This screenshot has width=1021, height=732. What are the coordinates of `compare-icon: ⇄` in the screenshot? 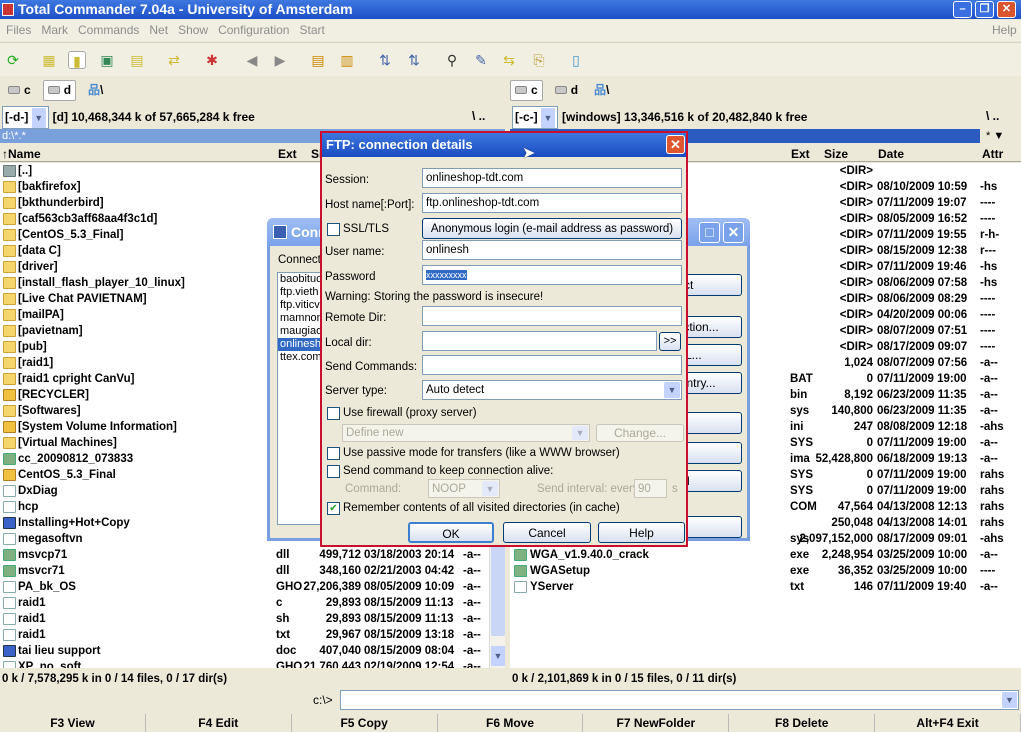 It's located at (174, 60).